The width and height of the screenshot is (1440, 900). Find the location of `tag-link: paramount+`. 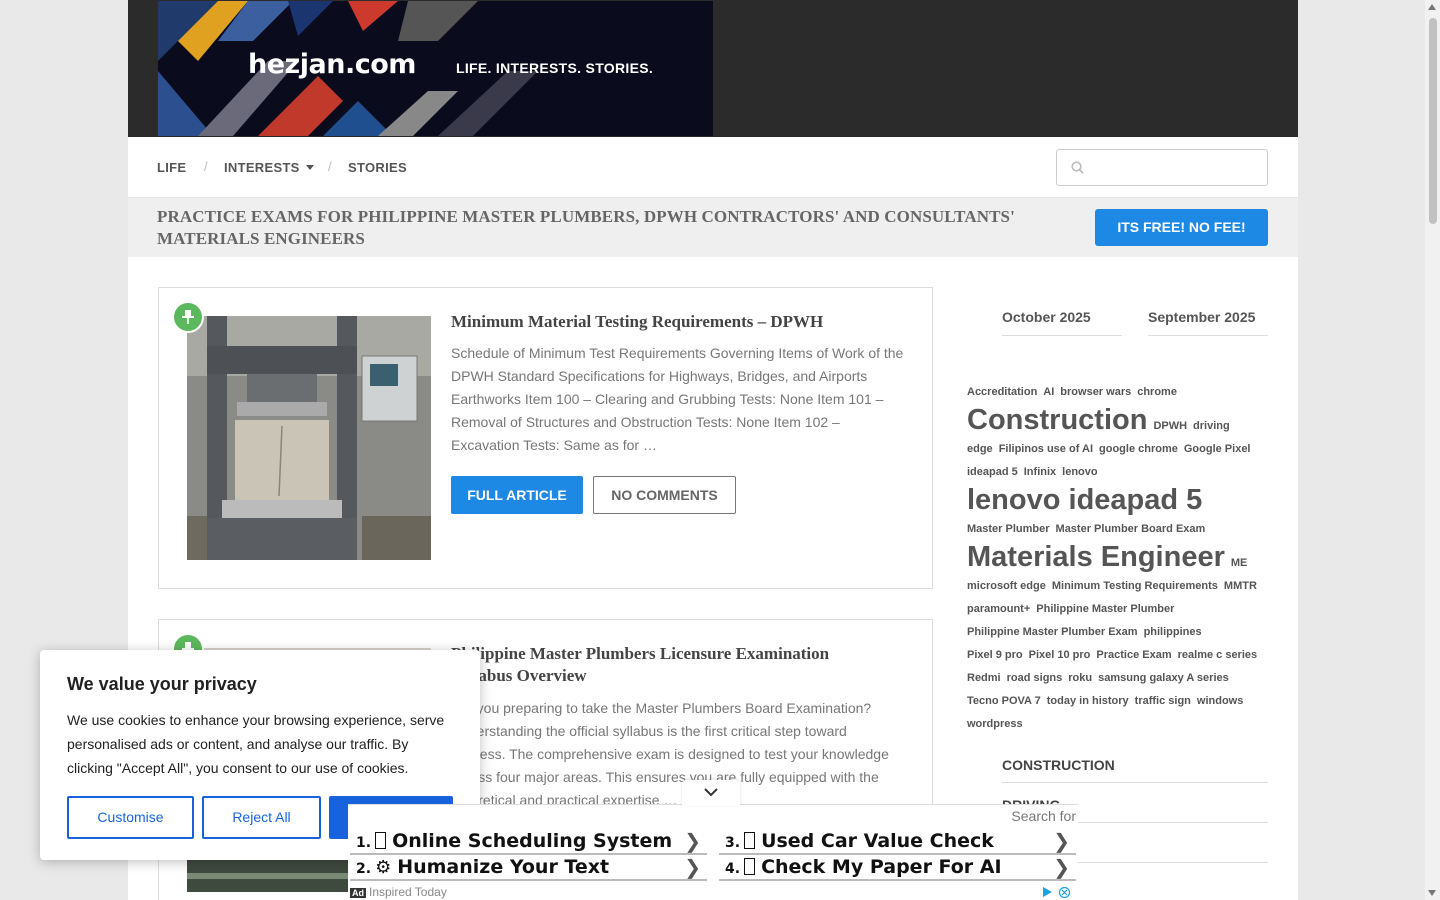

tag-link: paramount+ is located at coordinates (998, 609).